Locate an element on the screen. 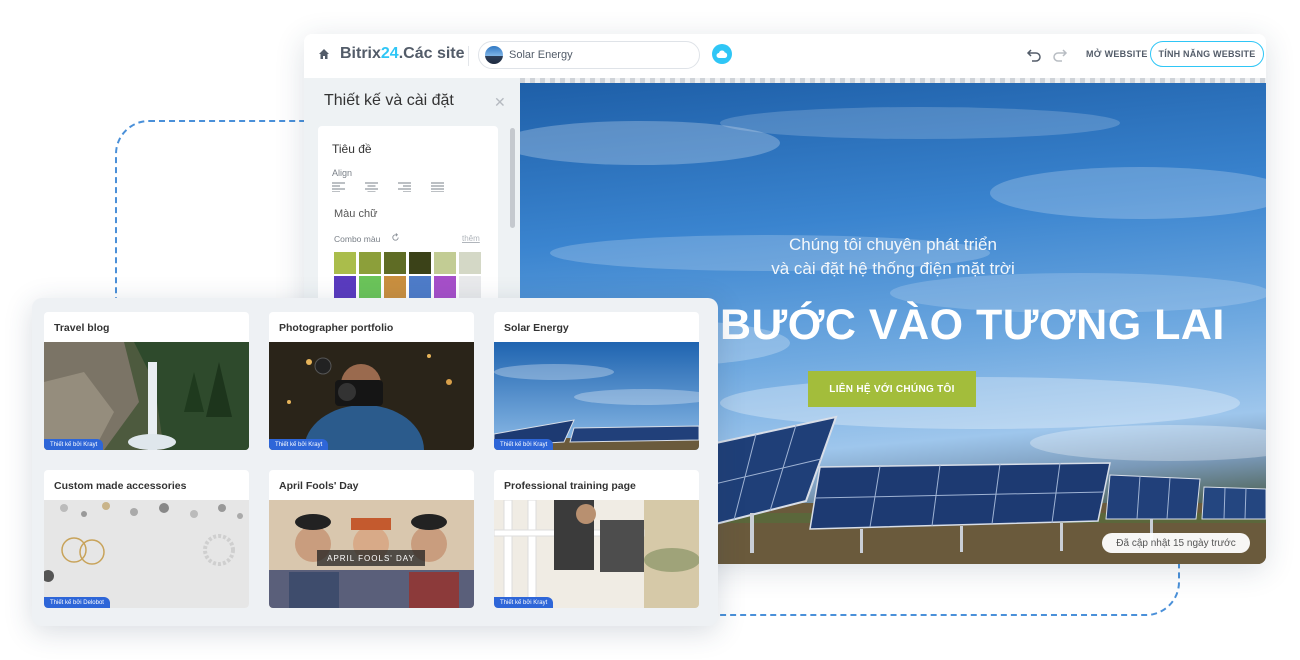 Image resolution: width=1300 pixels, height=660 pixels. hero-title: BƯỚC VÀO TƯƠNG LAI is located at coordinates (972, 325).